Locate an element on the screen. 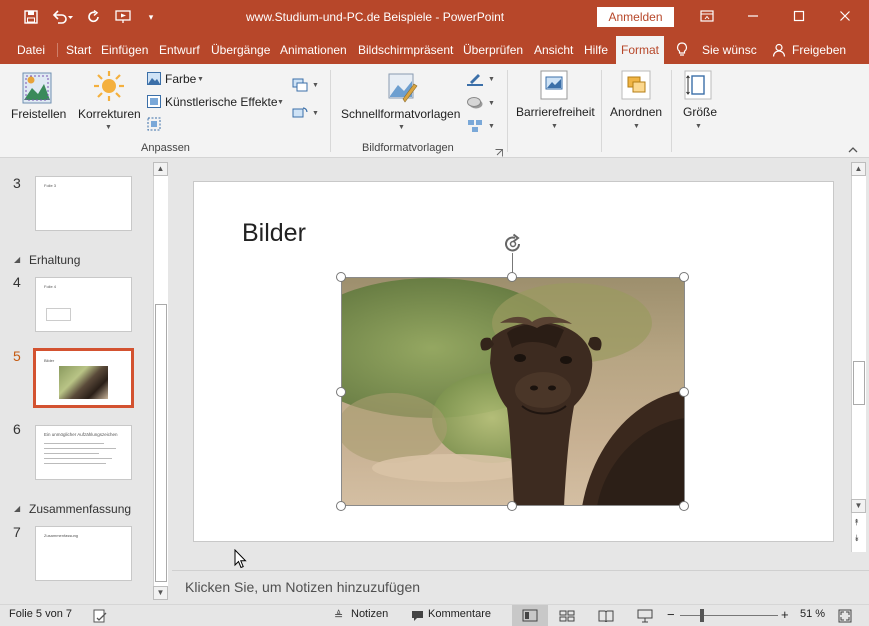 Image resolution: width=869 pixels, height=626 pixels. arrange-icon is located at coordinates (636, 85).